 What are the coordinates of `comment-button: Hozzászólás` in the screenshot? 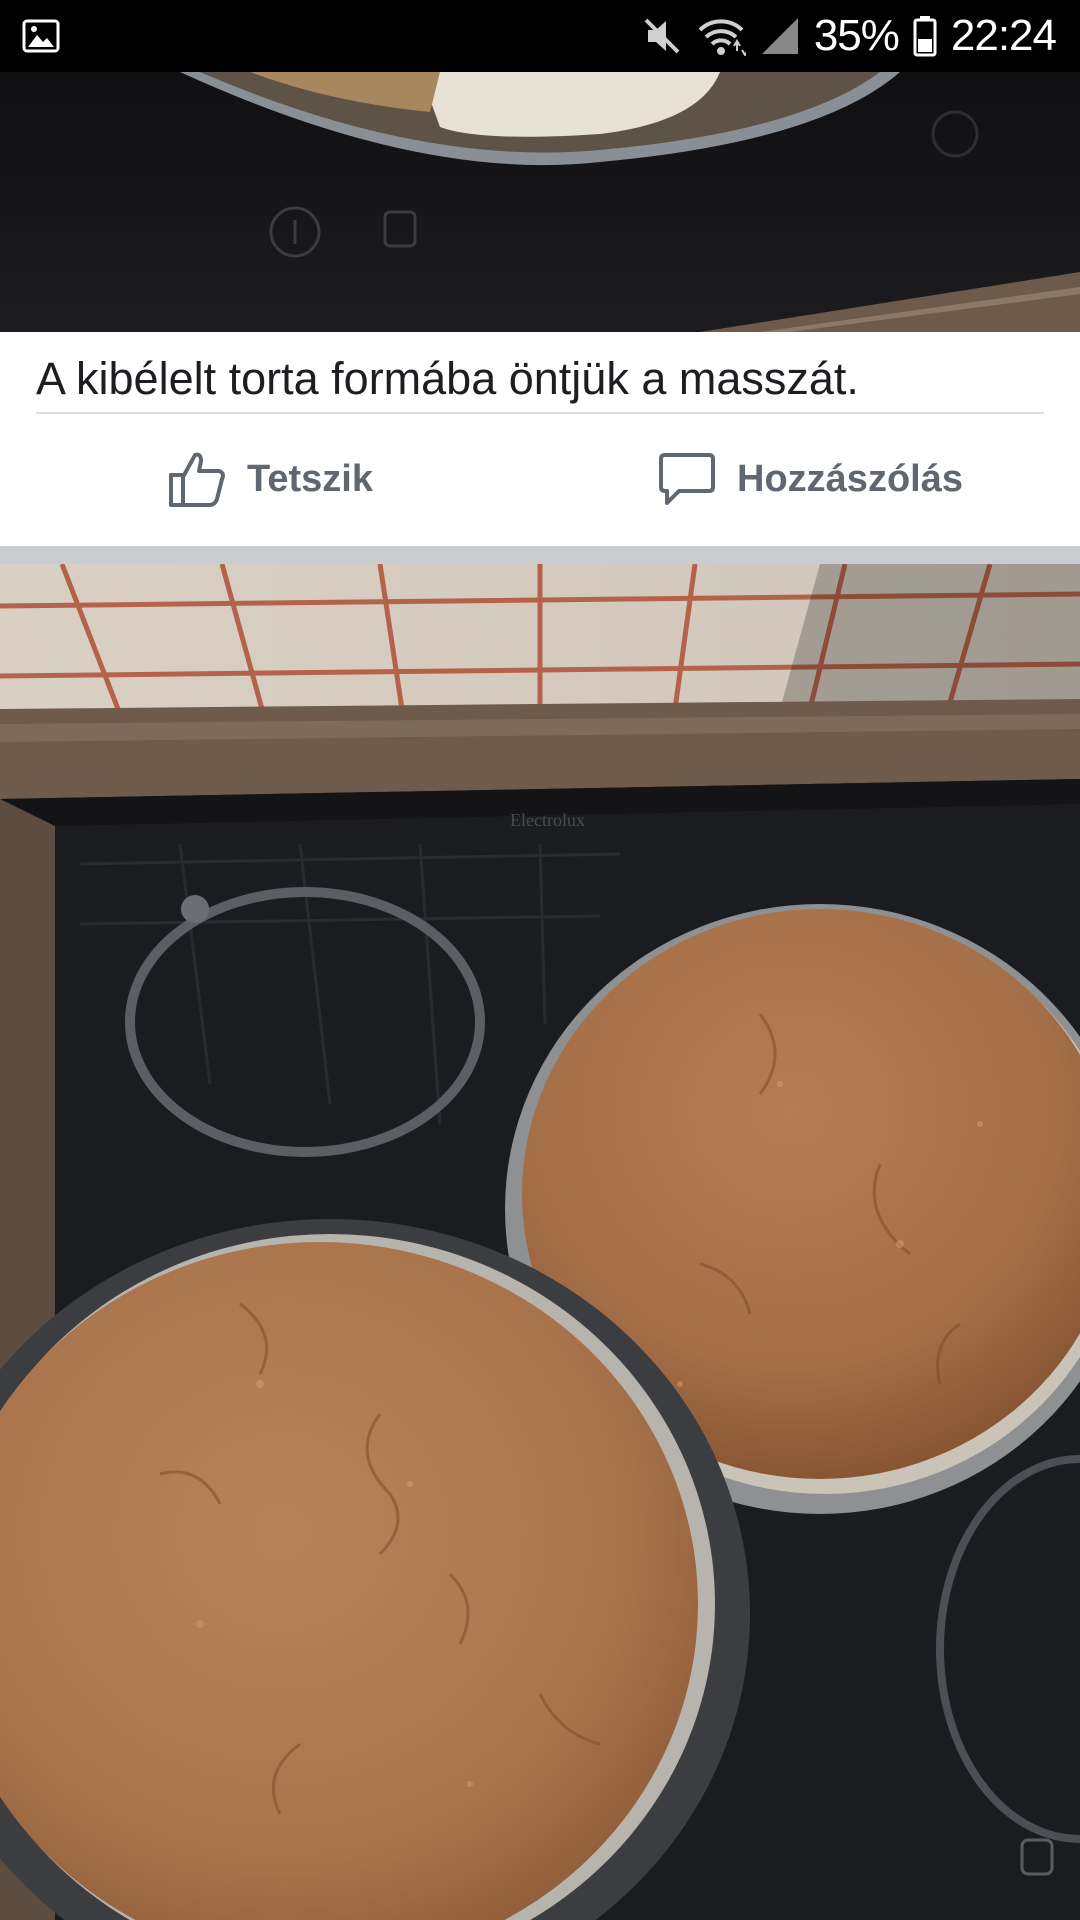 It's located at (810, 479).